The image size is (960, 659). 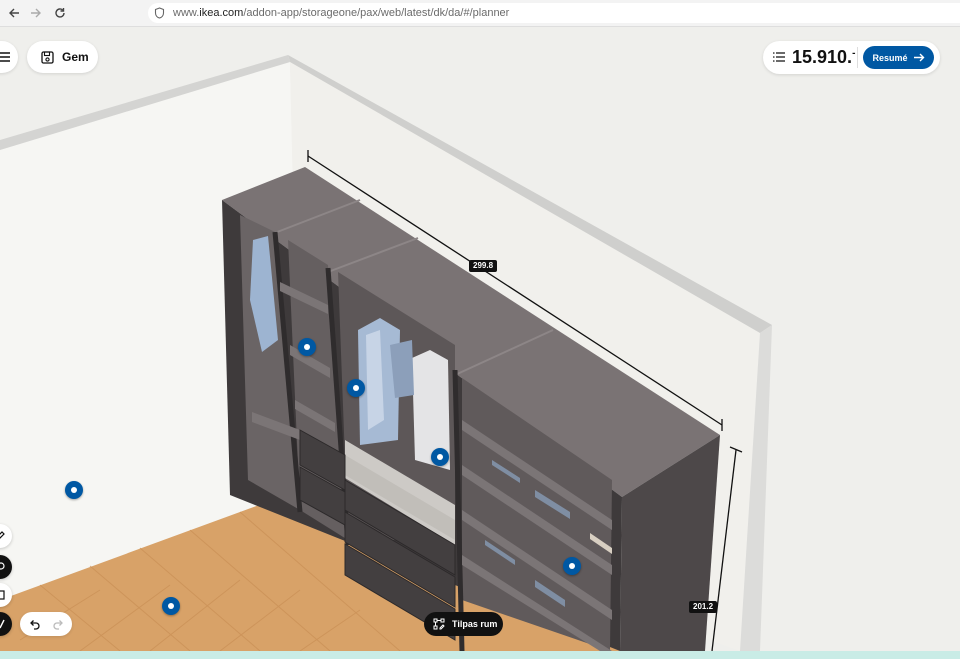 What do you see at coordinates (480, 655) in the screenshot?
I see `taskbar-strip` at bounding box center [480, 655].